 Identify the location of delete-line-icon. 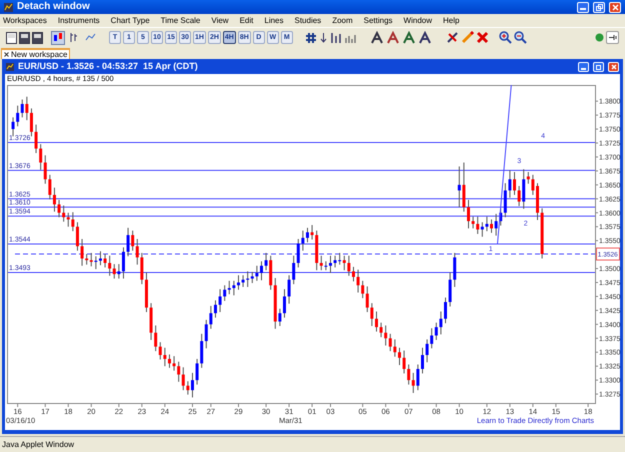
(452, 37).